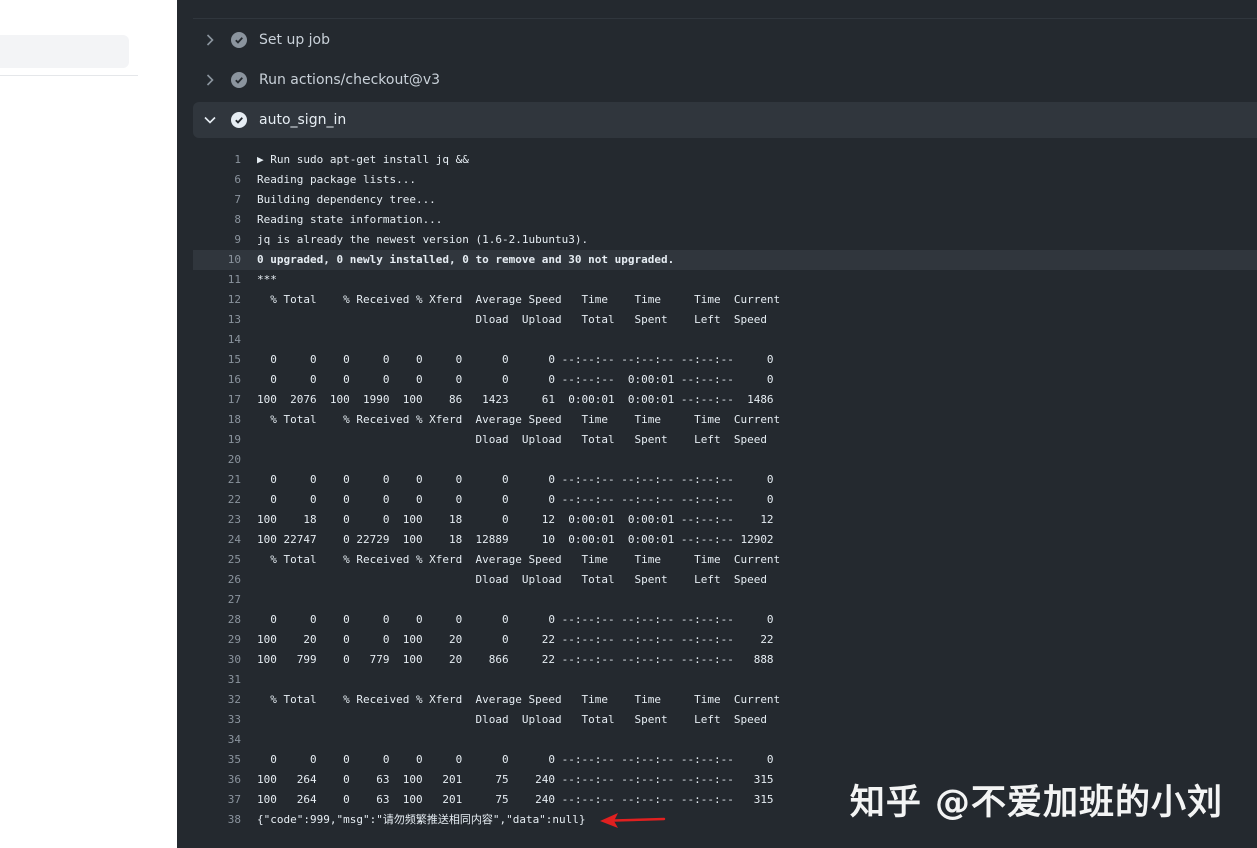 This screenshot has height=848, width=1257. Describe the element at coordinates (225, 780) in the screenshot. I see `log-line-number: 36` at that location.